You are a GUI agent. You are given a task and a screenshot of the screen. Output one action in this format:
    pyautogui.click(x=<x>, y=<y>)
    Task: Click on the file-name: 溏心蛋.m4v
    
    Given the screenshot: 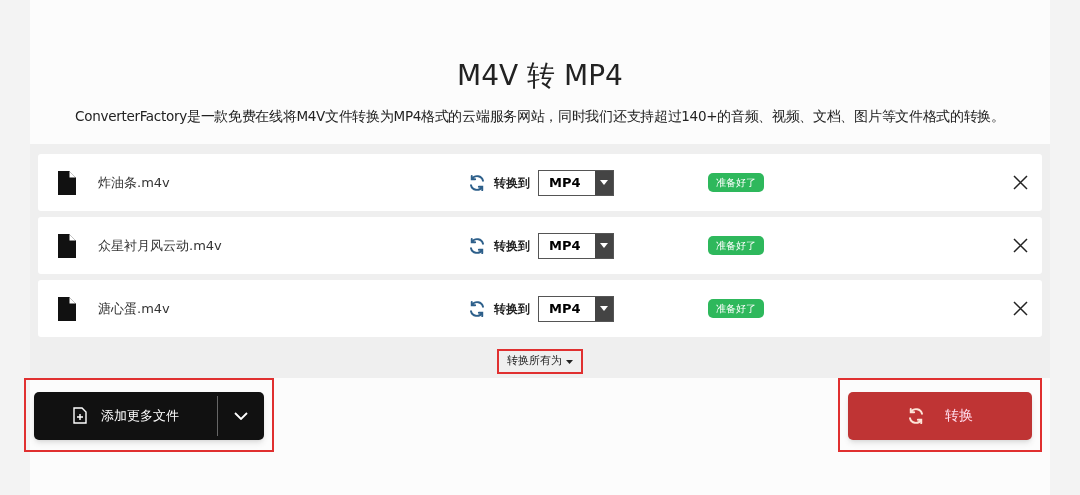 What is the action you would take?
    pyautogui.click(x=134, y=309)
    